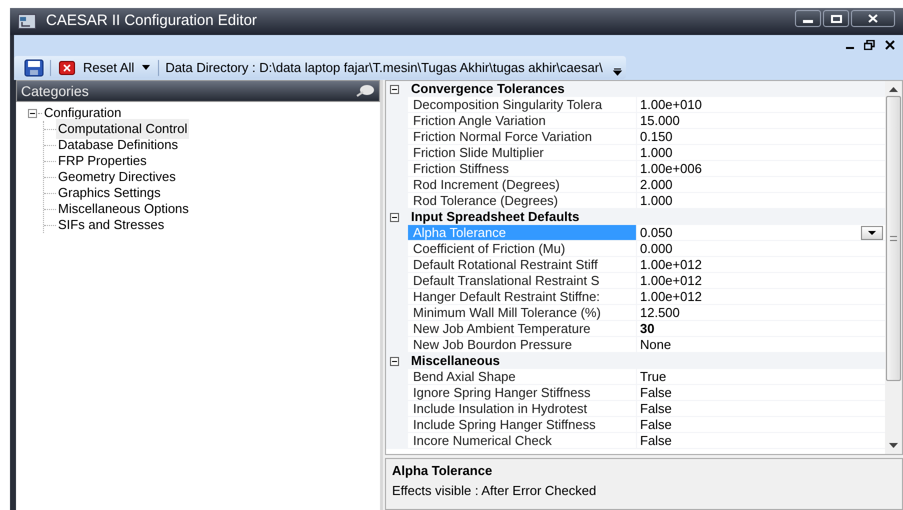  Describe the element at coordinates (34, 67) in the screenshot. I see `save-icon` at that location.